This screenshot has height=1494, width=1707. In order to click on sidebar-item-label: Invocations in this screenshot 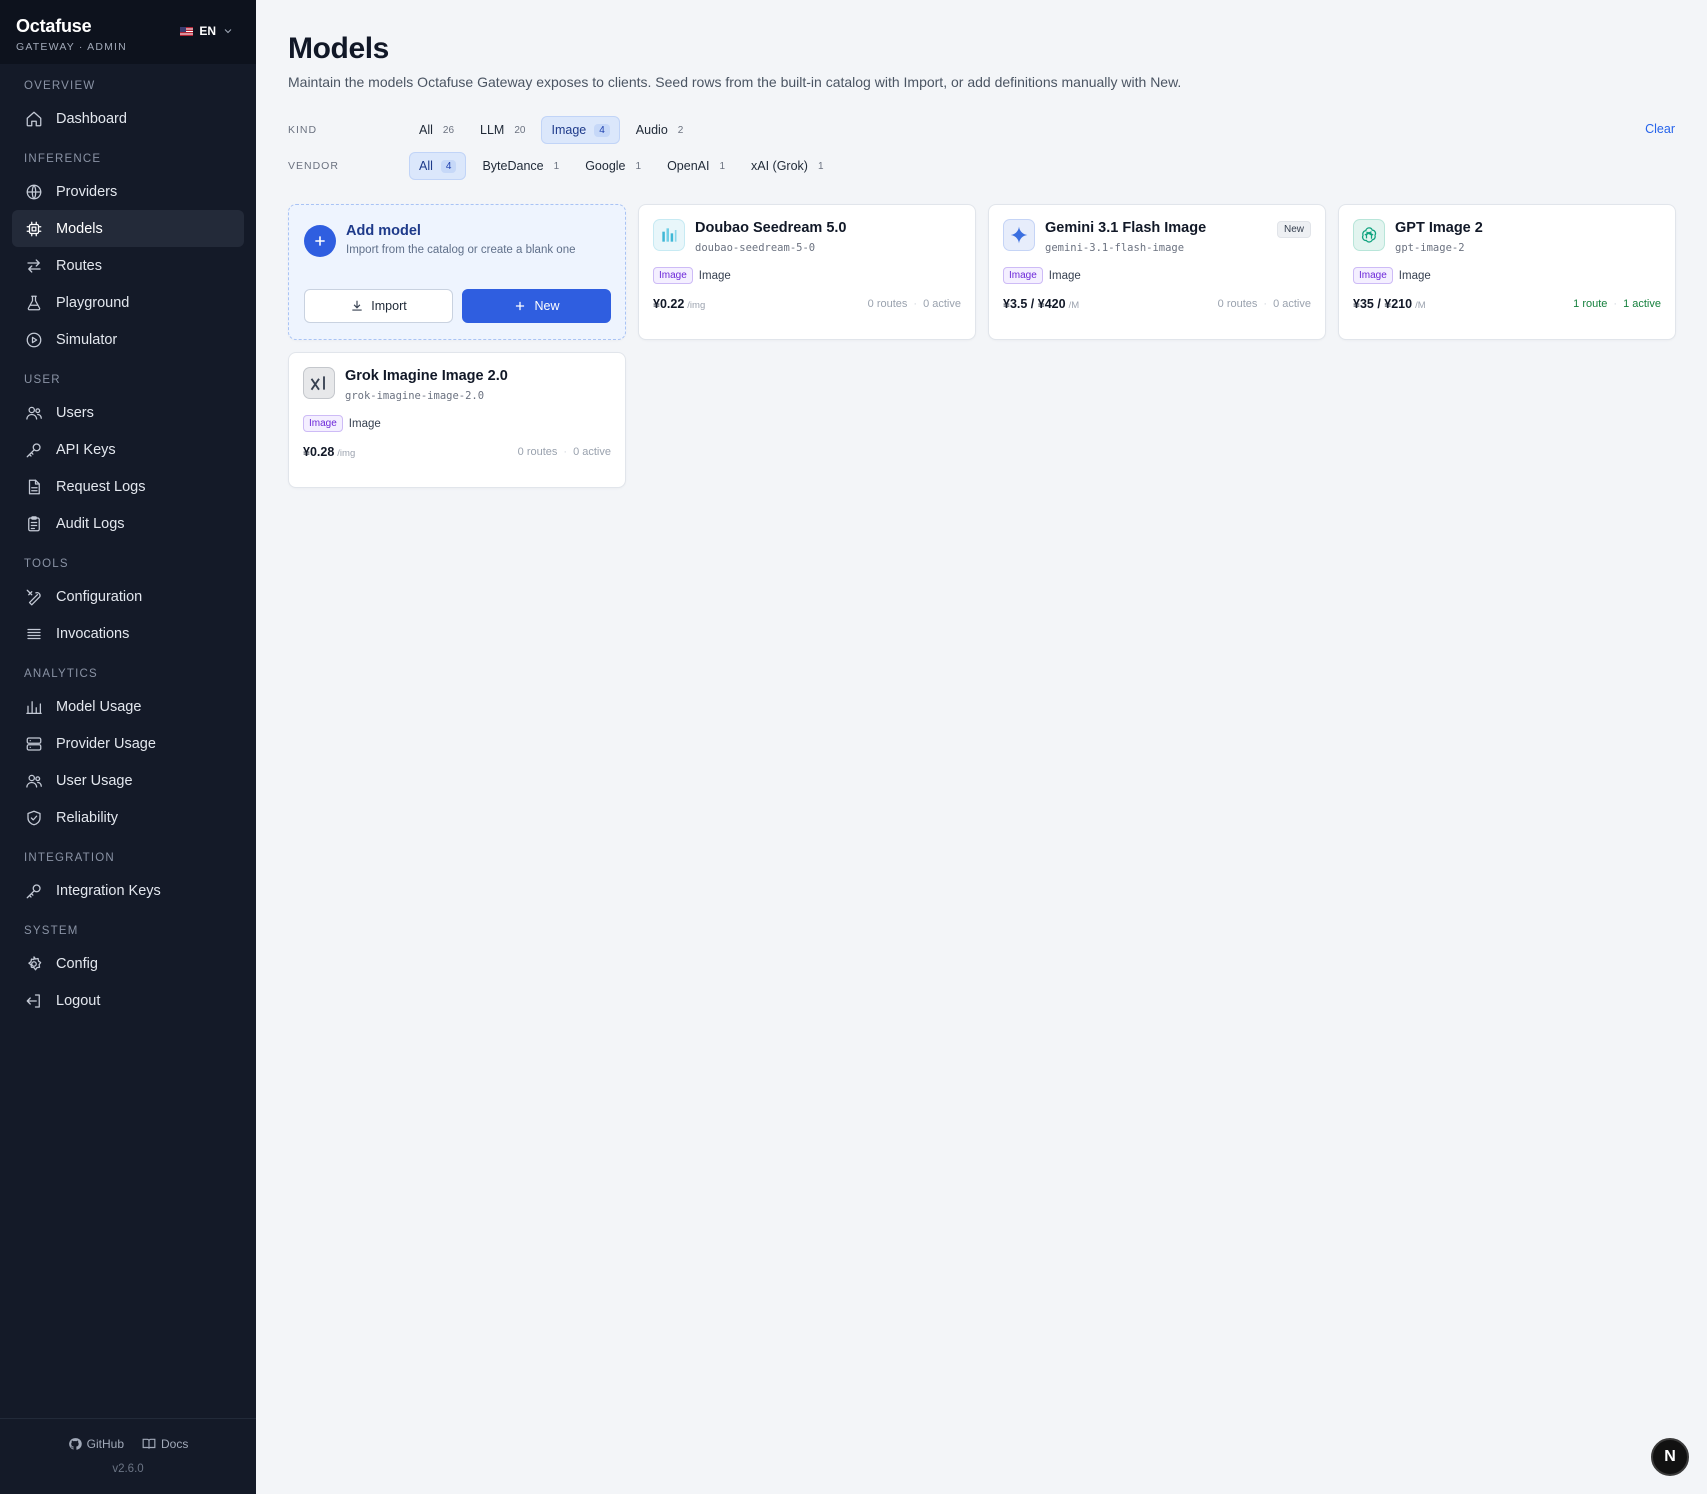, I will do `click(93, 633)`.